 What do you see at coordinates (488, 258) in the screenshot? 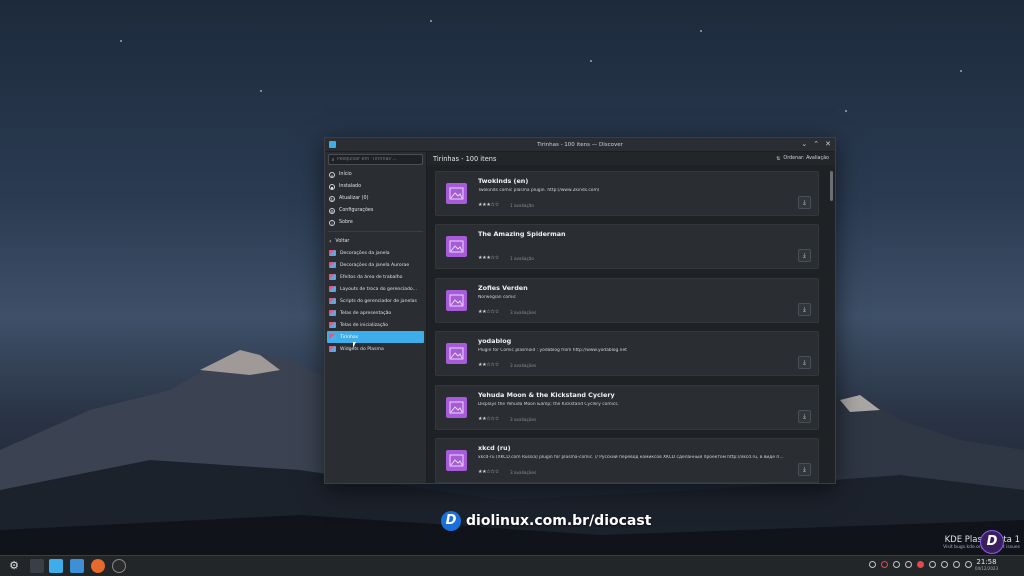
I see `star-rating-icon: ★★★☆☆` at bounding box center [488, 258].